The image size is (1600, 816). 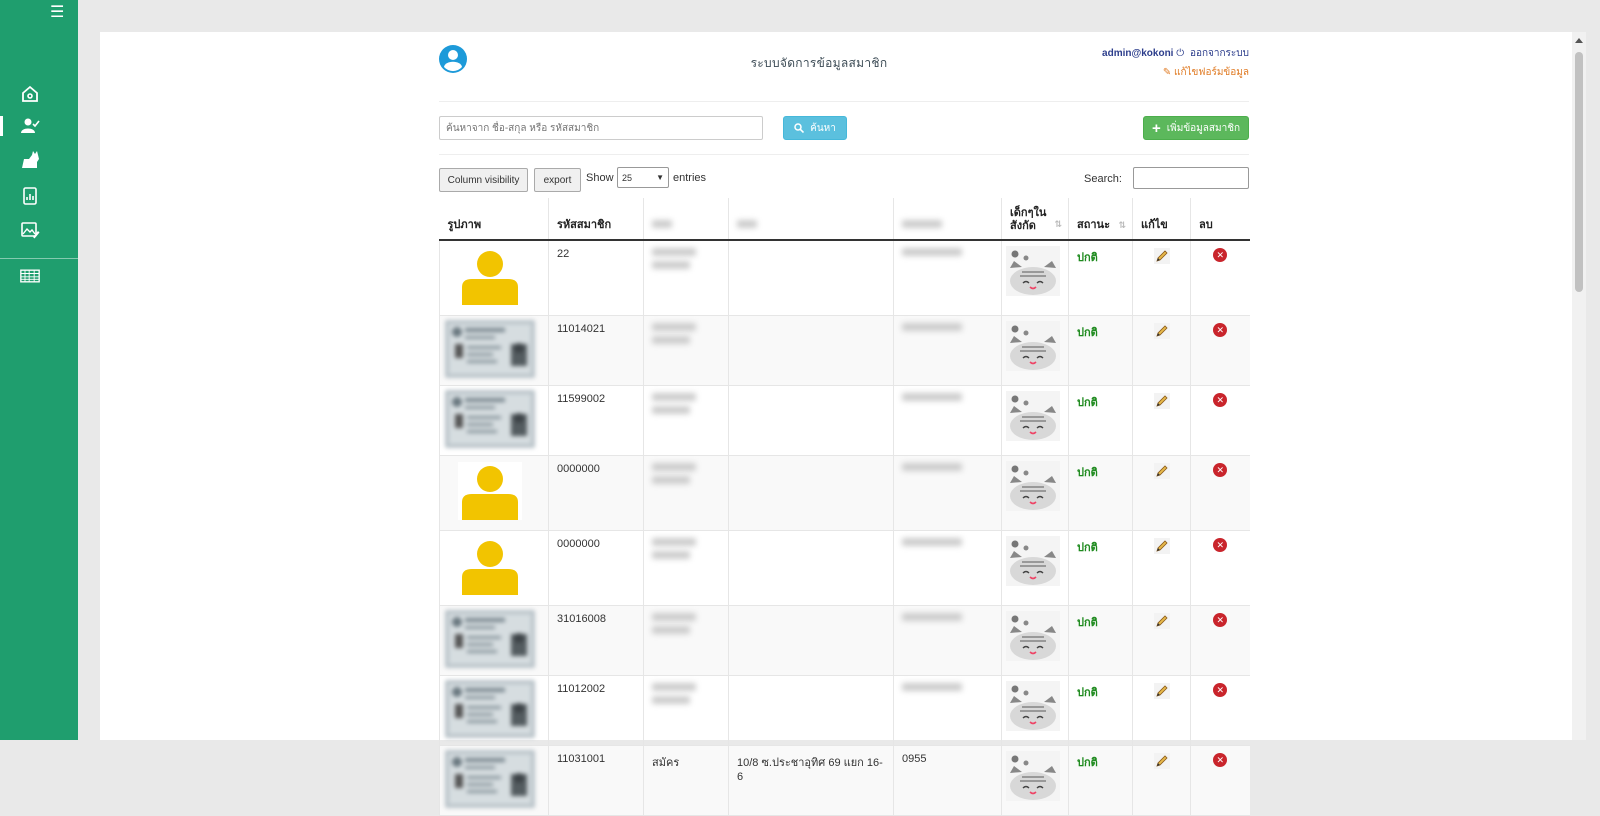 I want to click on col-header-phone, so click(x=947, y=219).